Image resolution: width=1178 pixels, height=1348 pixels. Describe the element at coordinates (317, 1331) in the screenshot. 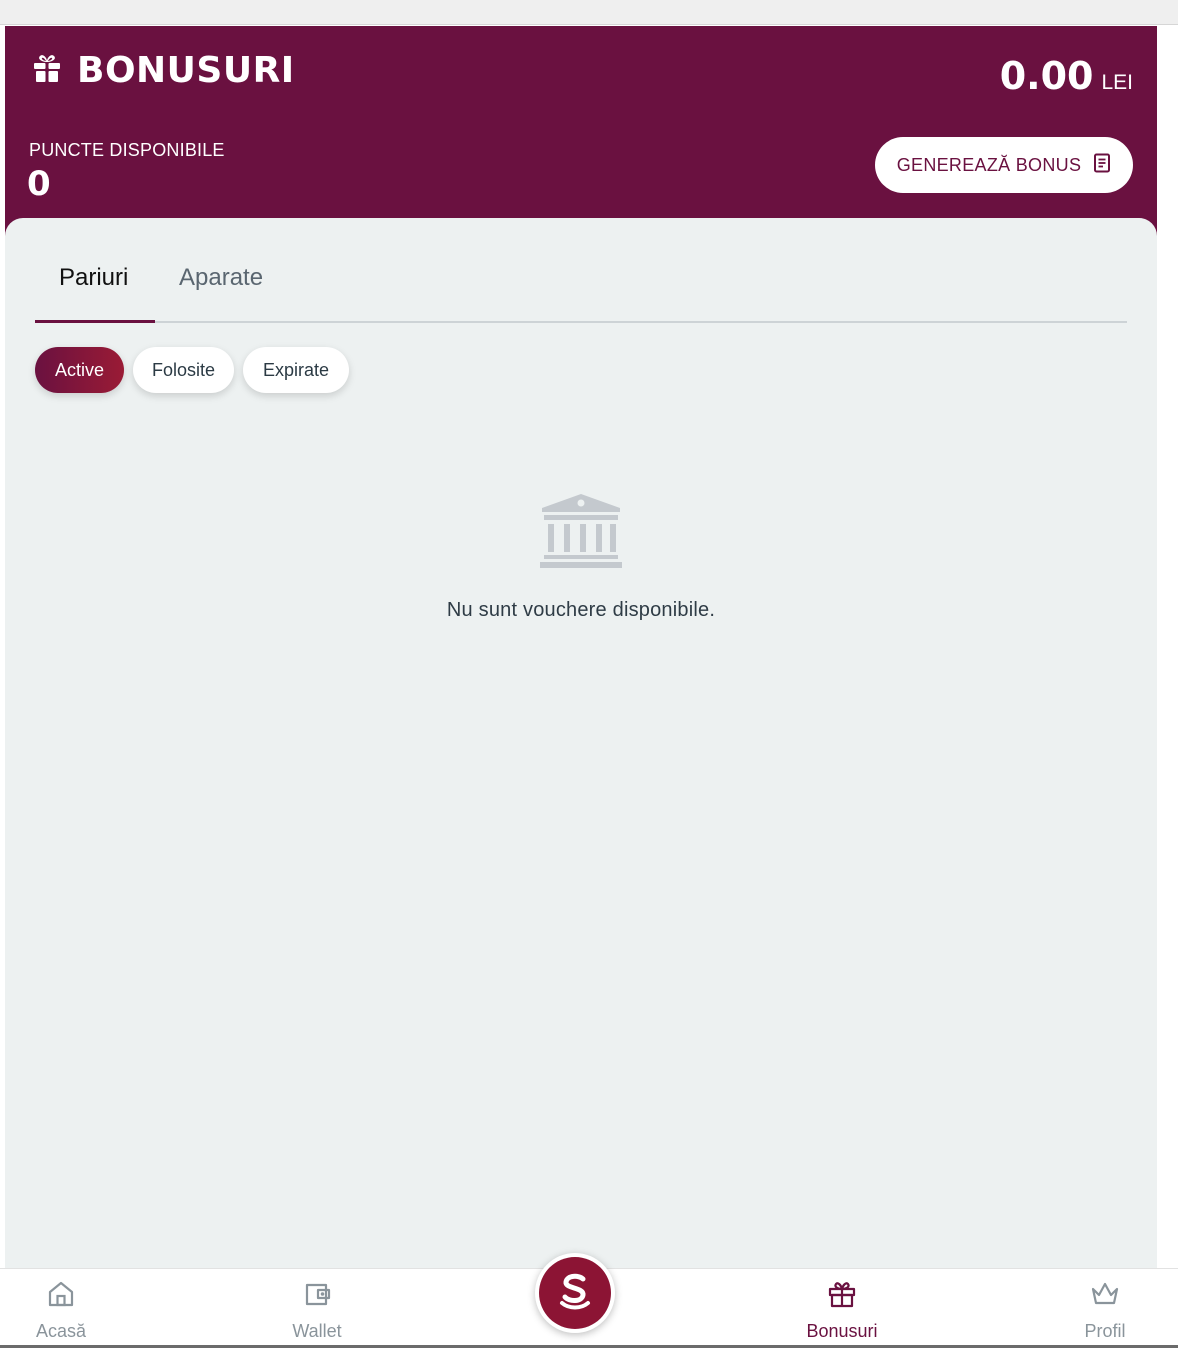

I see `nav-label-wallet: Wallet` at that location.